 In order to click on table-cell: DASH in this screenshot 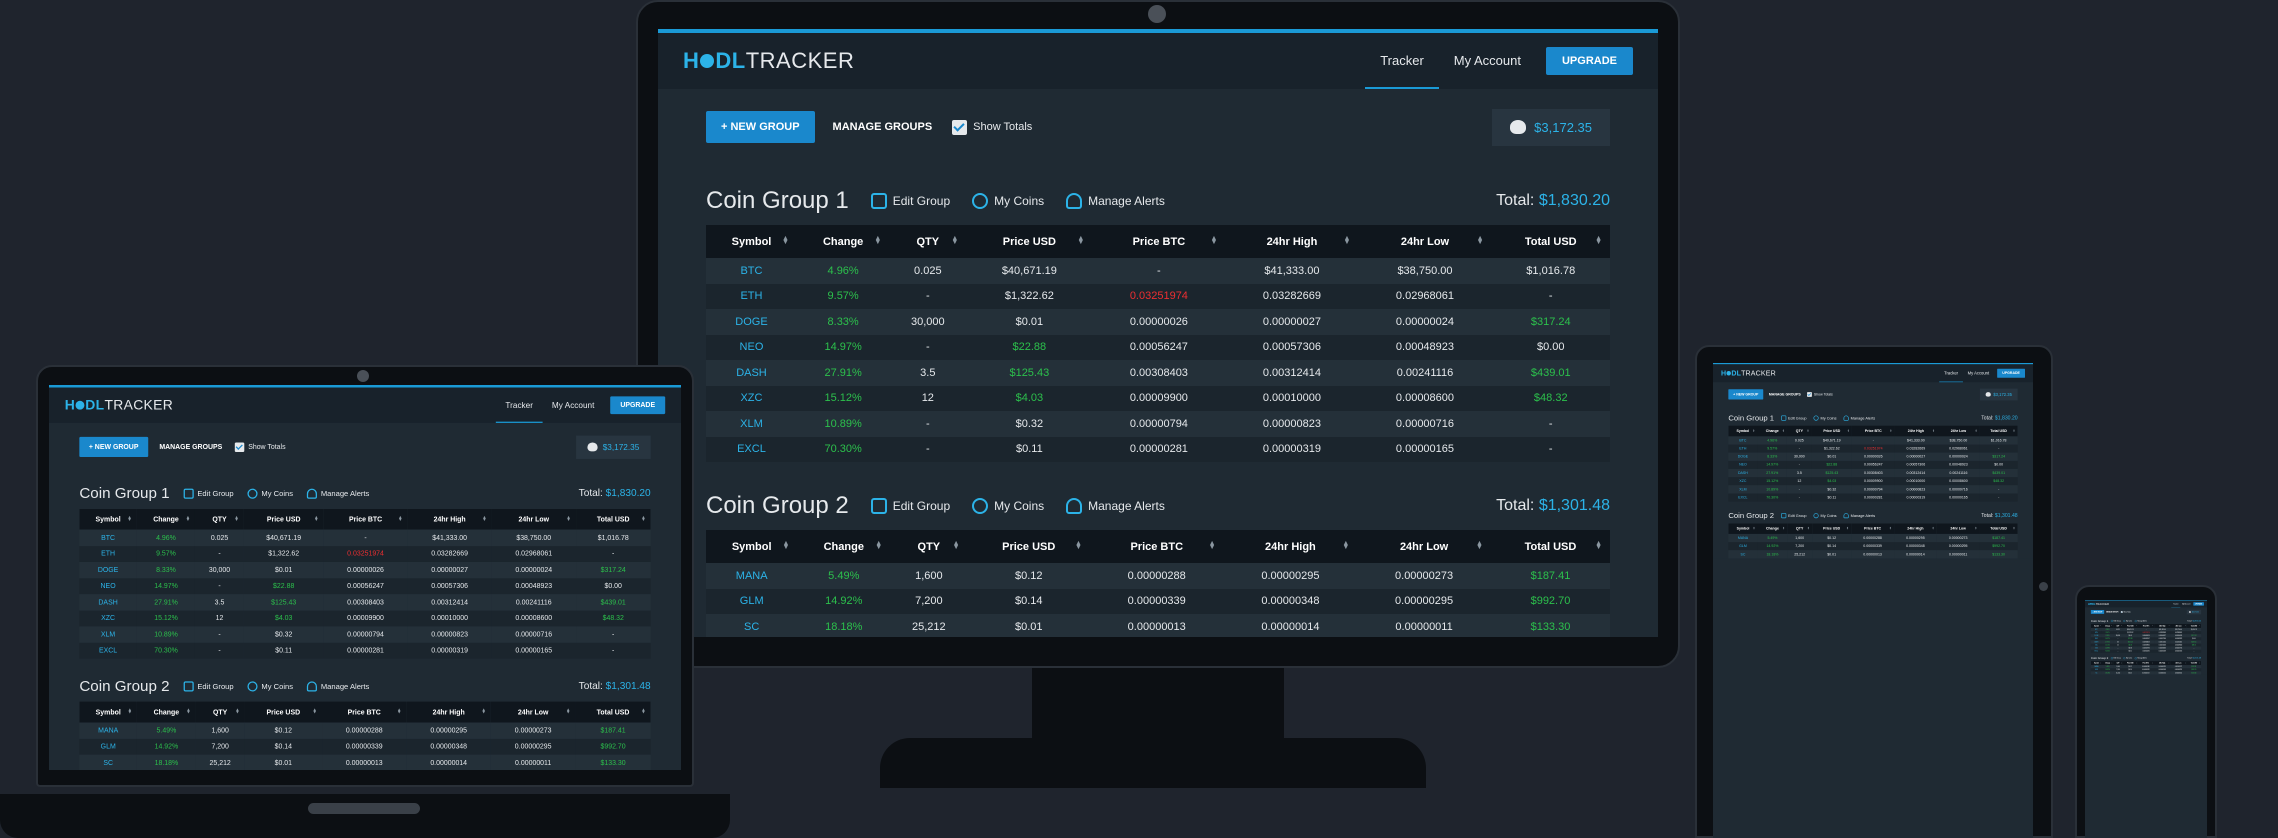, I will do `click(751, 373)`.